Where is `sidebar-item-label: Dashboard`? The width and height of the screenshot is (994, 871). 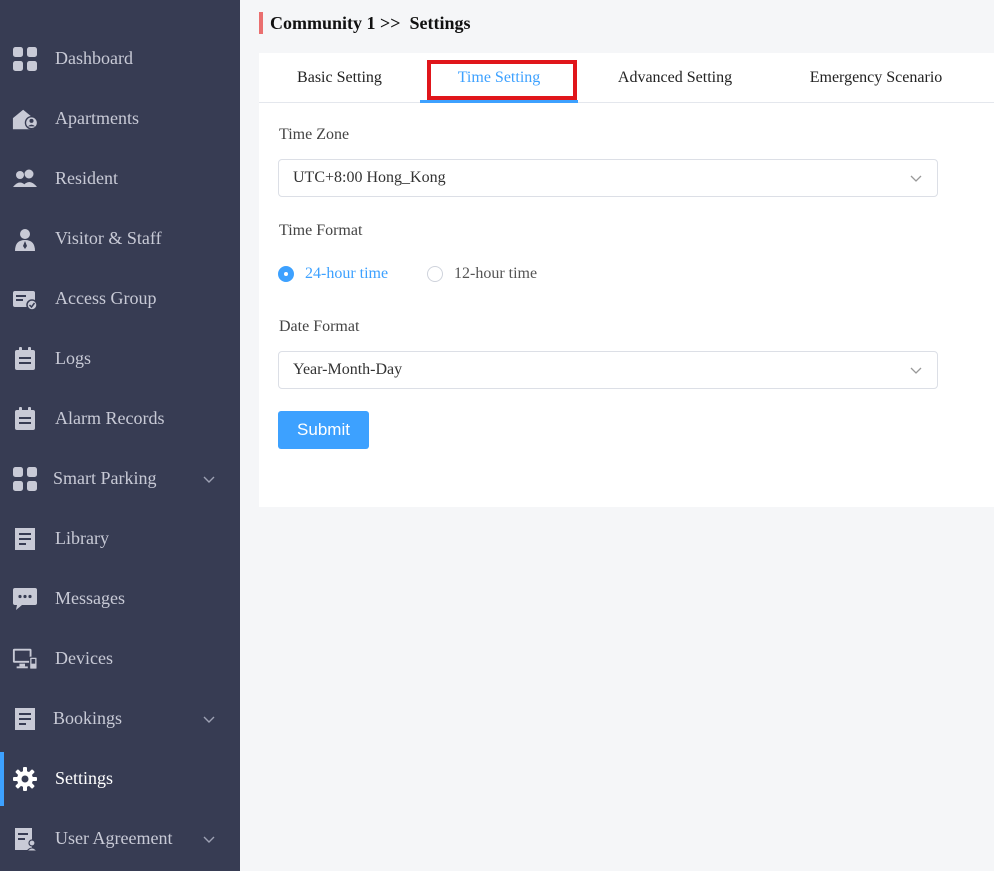 sidebar-item-label: Dashboard is located at coordinates (94, 58).